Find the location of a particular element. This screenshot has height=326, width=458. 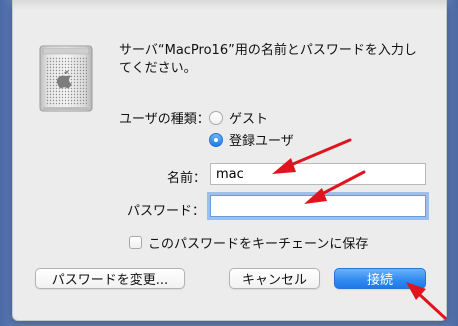

radio-guest-label: ゲスト is located at coordinates (249, 119).